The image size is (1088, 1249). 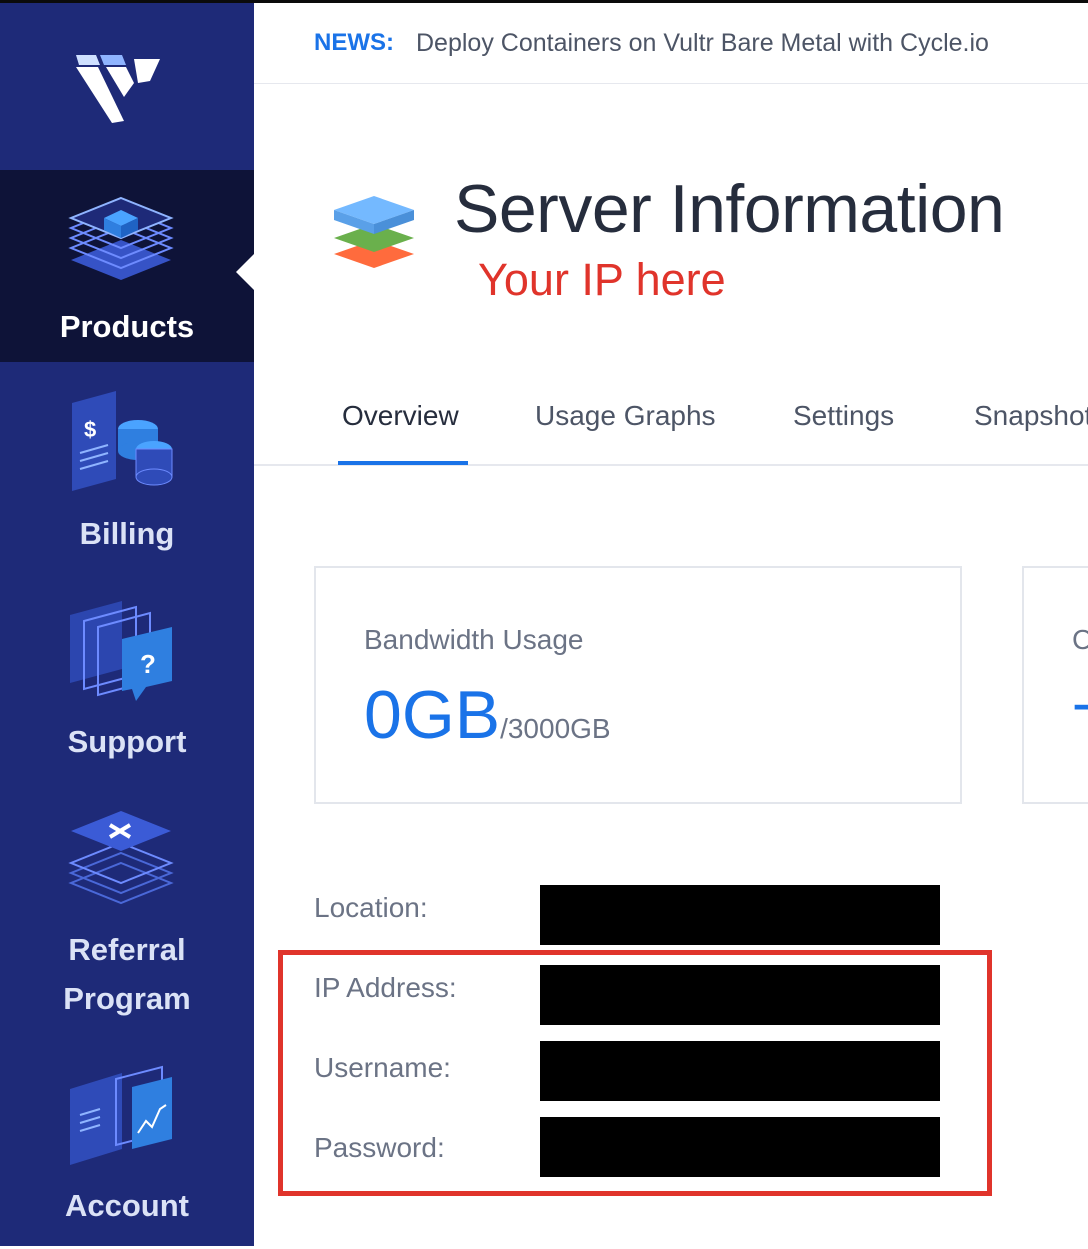 I want to click on referral-icon, so click(x=121, y=858).